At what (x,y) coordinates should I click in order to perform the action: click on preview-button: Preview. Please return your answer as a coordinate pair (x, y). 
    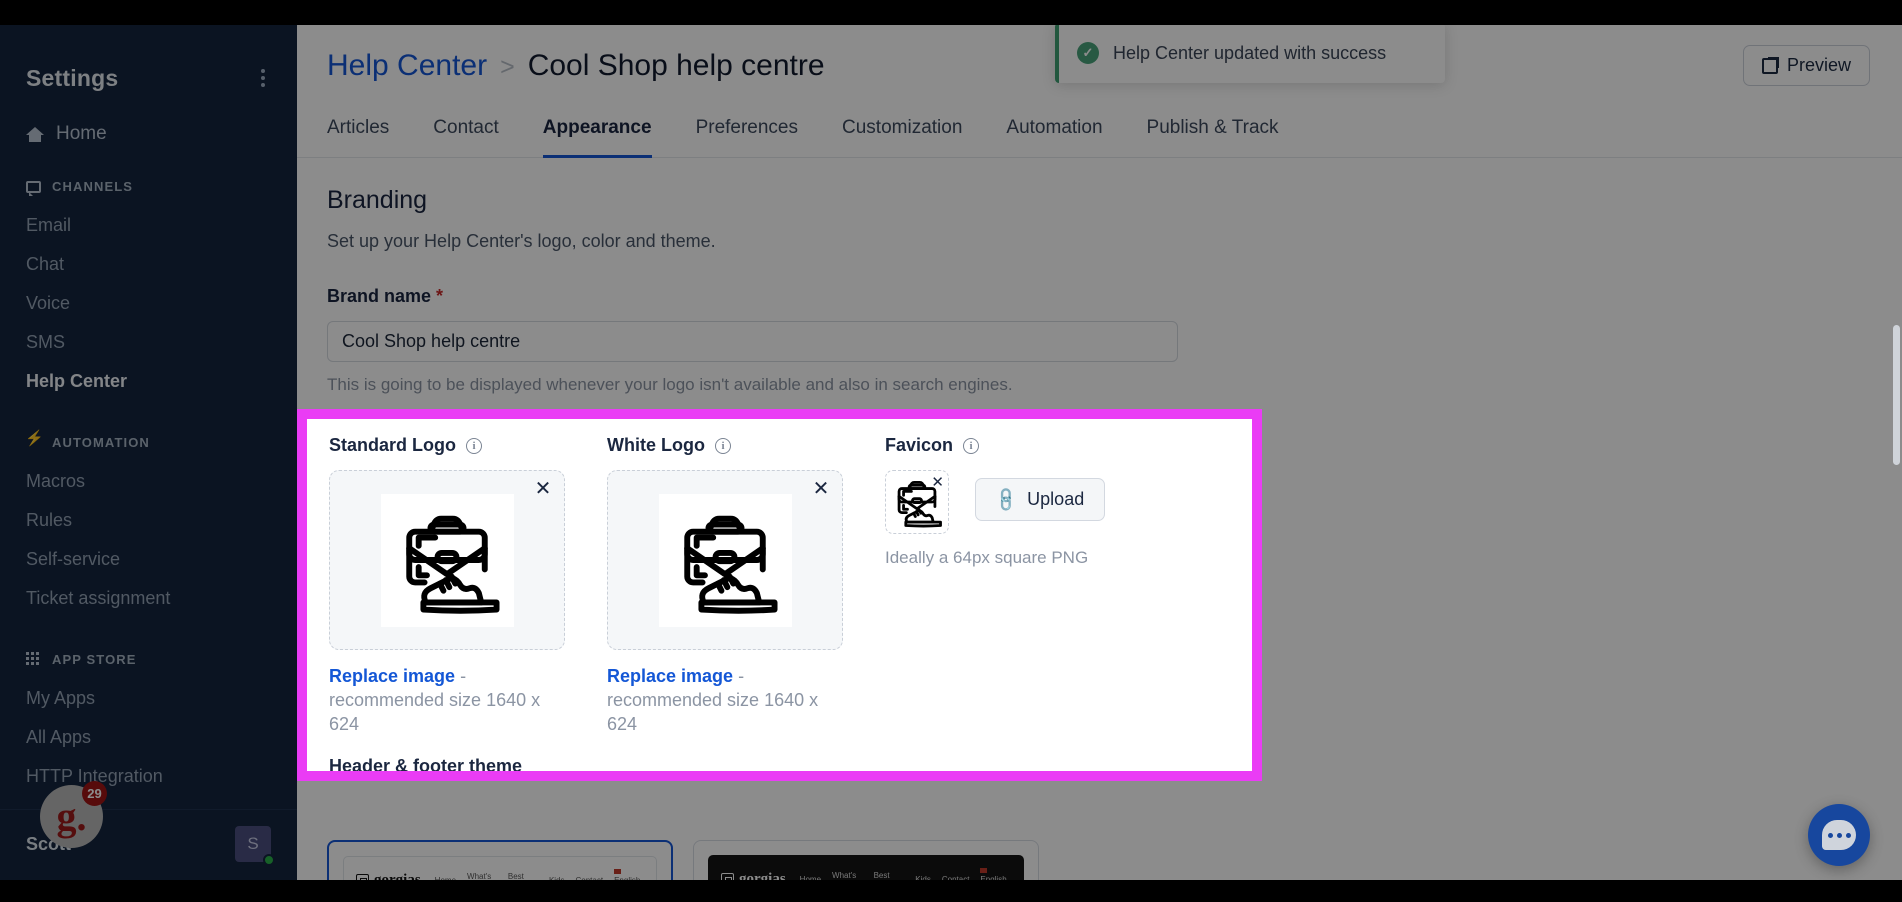
    Looking at the image, I should click on (1806, 65).